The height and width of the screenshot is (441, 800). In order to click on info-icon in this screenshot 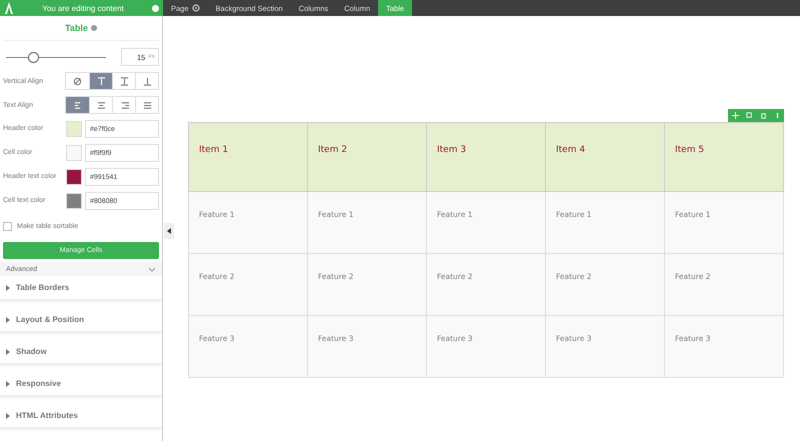, I will do `click(155, 8)`.